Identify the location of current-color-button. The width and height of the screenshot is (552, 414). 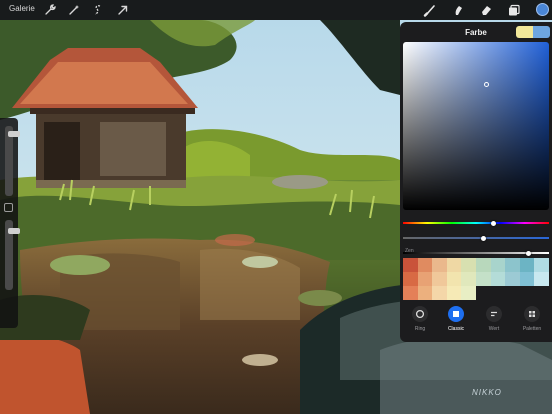
(542, 9).